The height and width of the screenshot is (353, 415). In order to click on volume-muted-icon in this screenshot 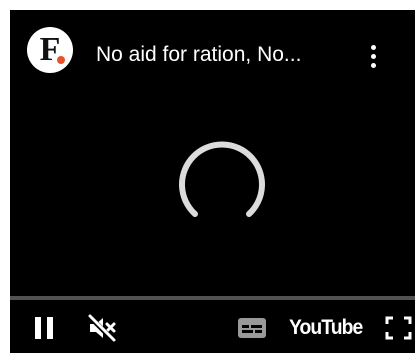, I will do `click(101, 328)`.